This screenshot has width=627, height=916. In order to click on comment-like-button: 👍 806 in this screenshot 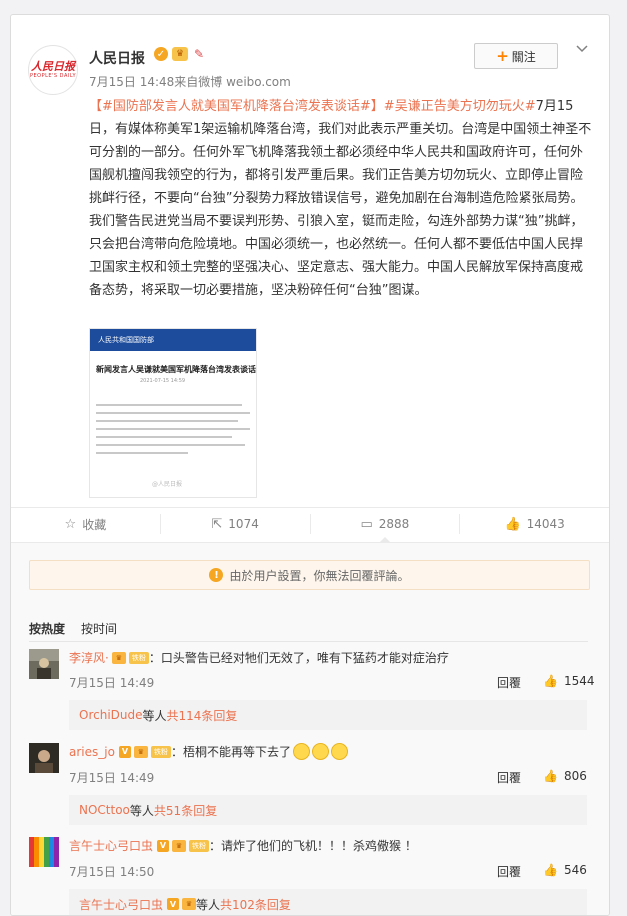, I will do `click(565, 776)`.